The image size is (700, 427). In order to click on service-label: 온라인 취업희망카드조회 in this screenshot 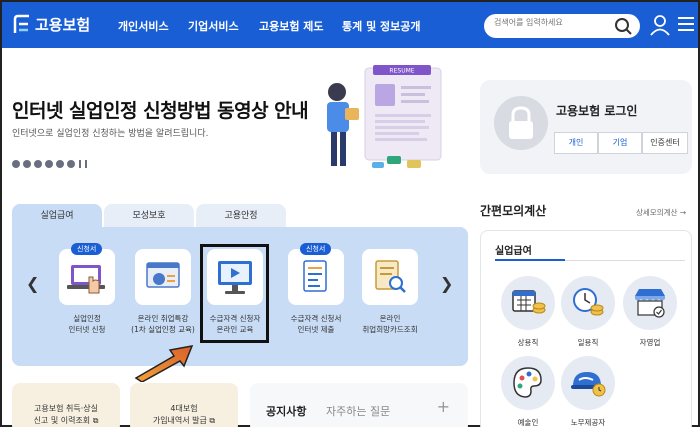, I will do `click(390, 324)`.